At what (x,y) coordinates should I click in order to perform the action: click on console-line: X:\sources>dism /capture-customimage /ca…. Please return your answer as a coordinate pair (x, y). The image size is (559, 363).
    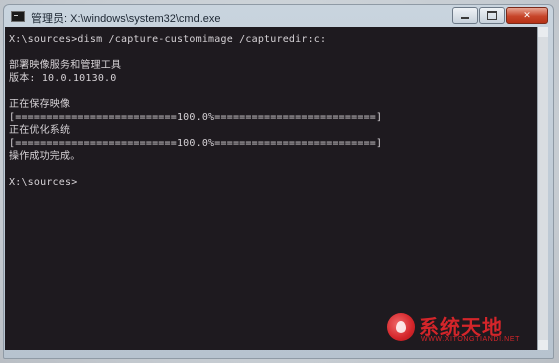
    Looking at the image, I should click on (168, 39).